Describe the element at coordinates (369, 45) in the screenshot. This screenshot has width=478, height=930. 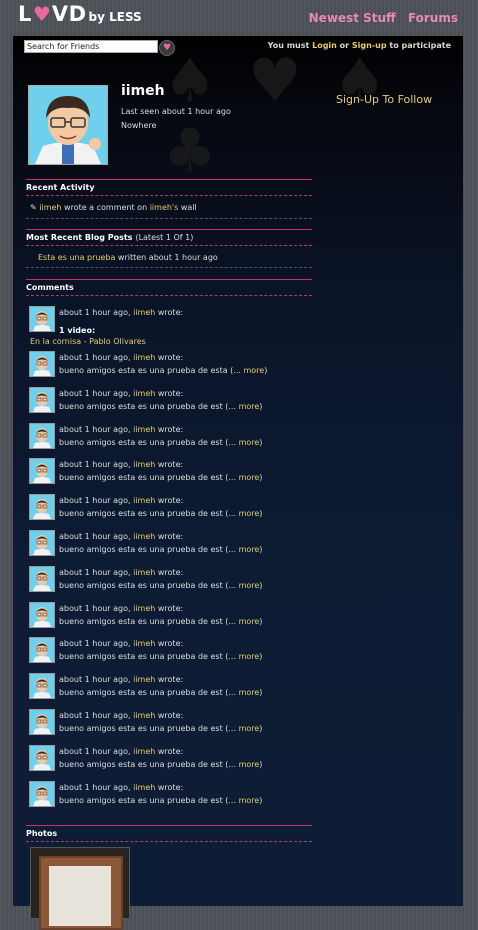
I see `signup-link: Sign-up` at that location.